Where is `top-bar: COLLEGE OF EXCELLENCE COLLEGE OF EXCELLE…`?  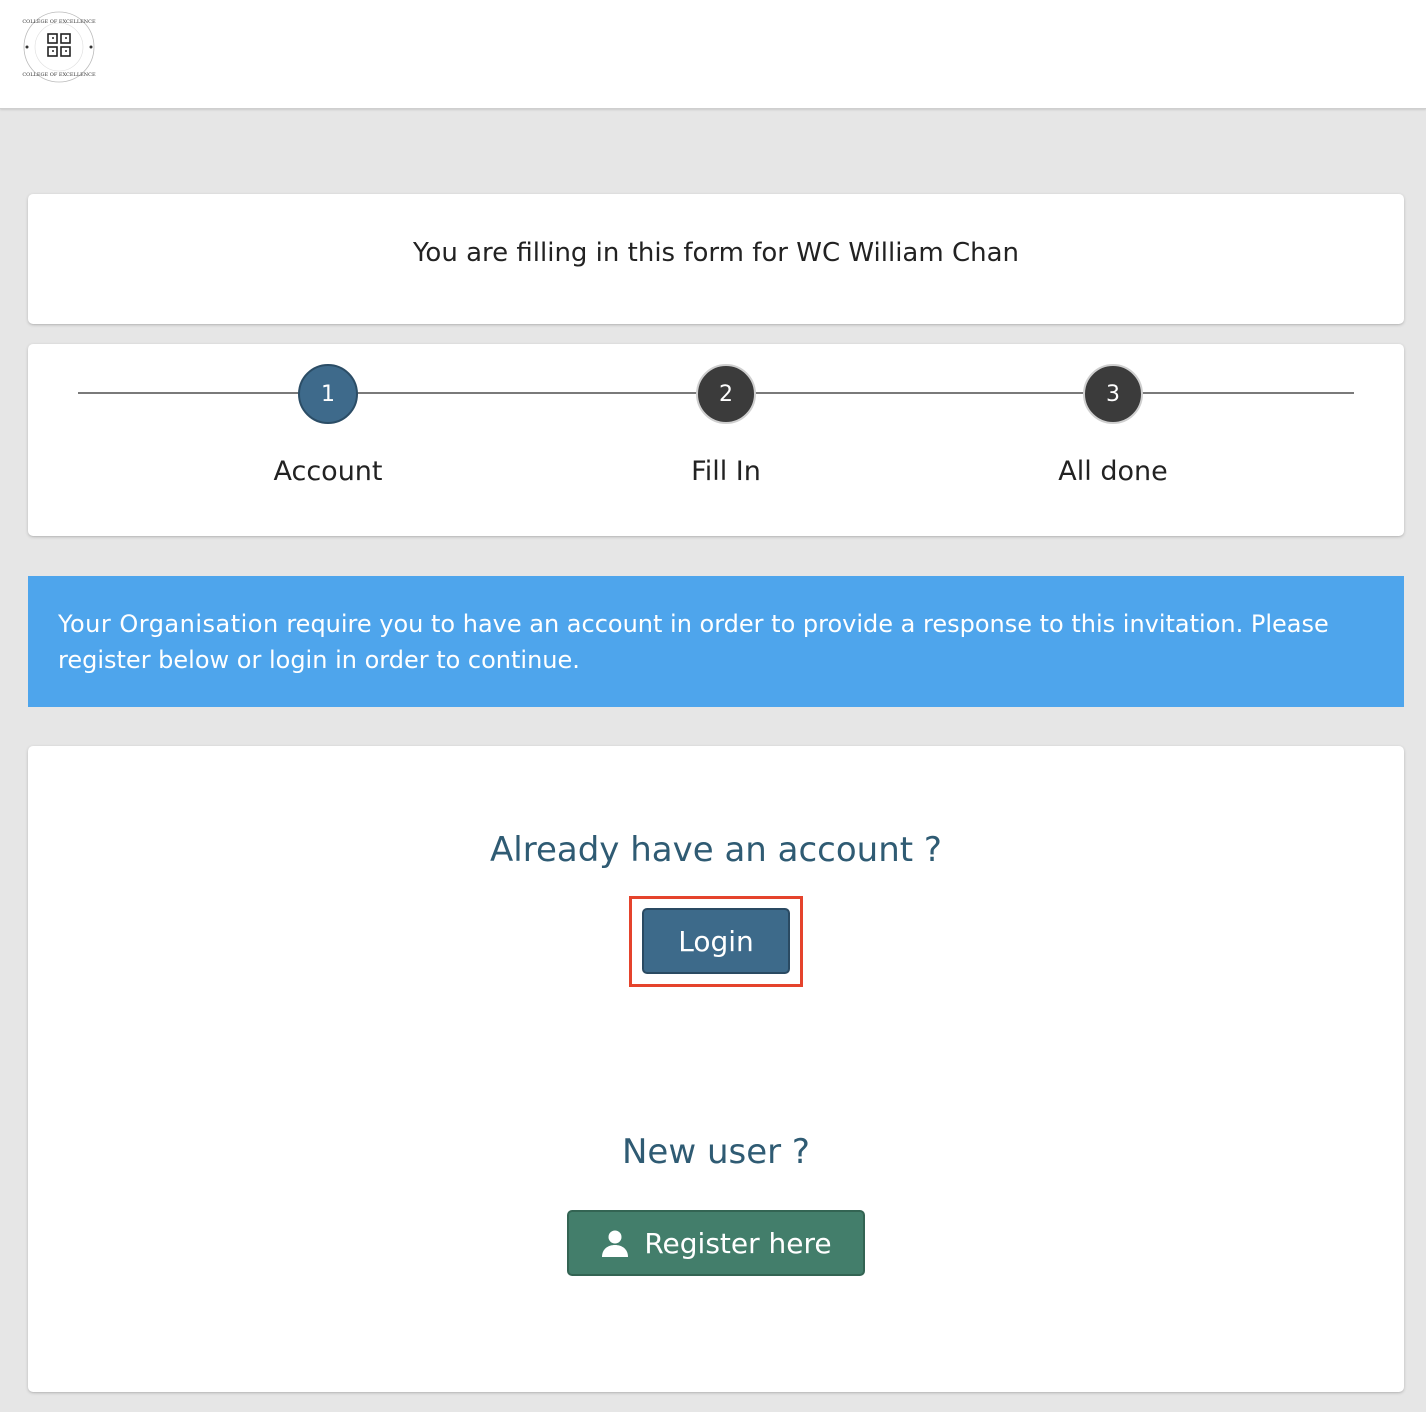 top-bar: COLLEGE OF EXCELLENCE COLLEGE OF EXCELLE… is located at coordinates (713, 54).